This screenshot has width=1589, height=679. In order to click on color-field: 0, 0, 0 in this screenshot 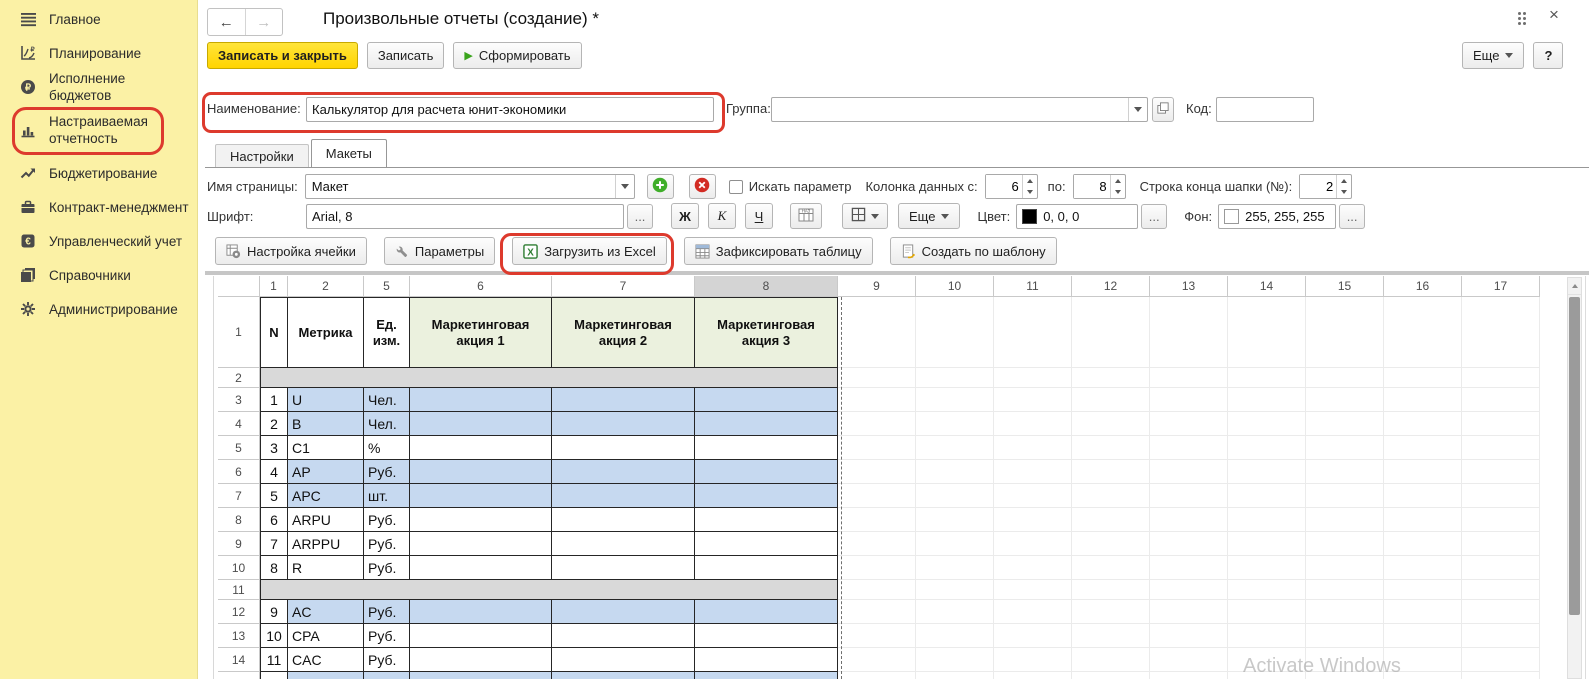, I will do `click(1077, 216)`.